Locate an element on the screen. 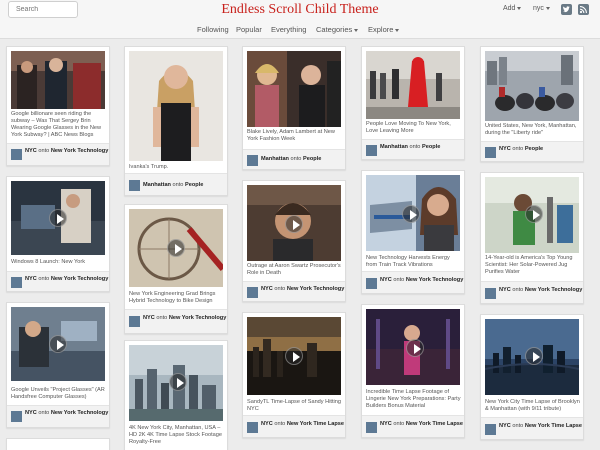 Image resolution: width=600 pixels, height=450 pixels. pin-card: Ivanka's Trump. Manhattan onto People is located at coordinates (176, 121).